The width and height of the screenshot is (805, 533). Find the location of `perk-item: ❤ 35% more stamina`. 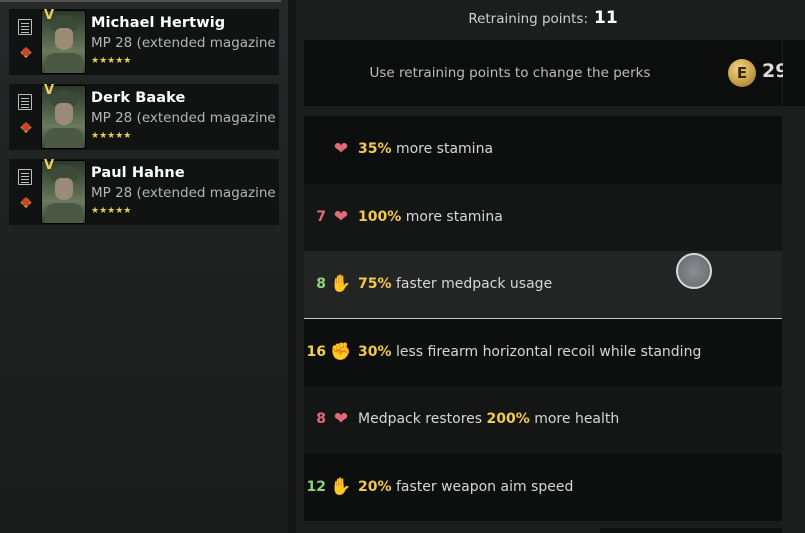

perk-item: ❤ 35% more stamina is located at coordinates (543, 150).